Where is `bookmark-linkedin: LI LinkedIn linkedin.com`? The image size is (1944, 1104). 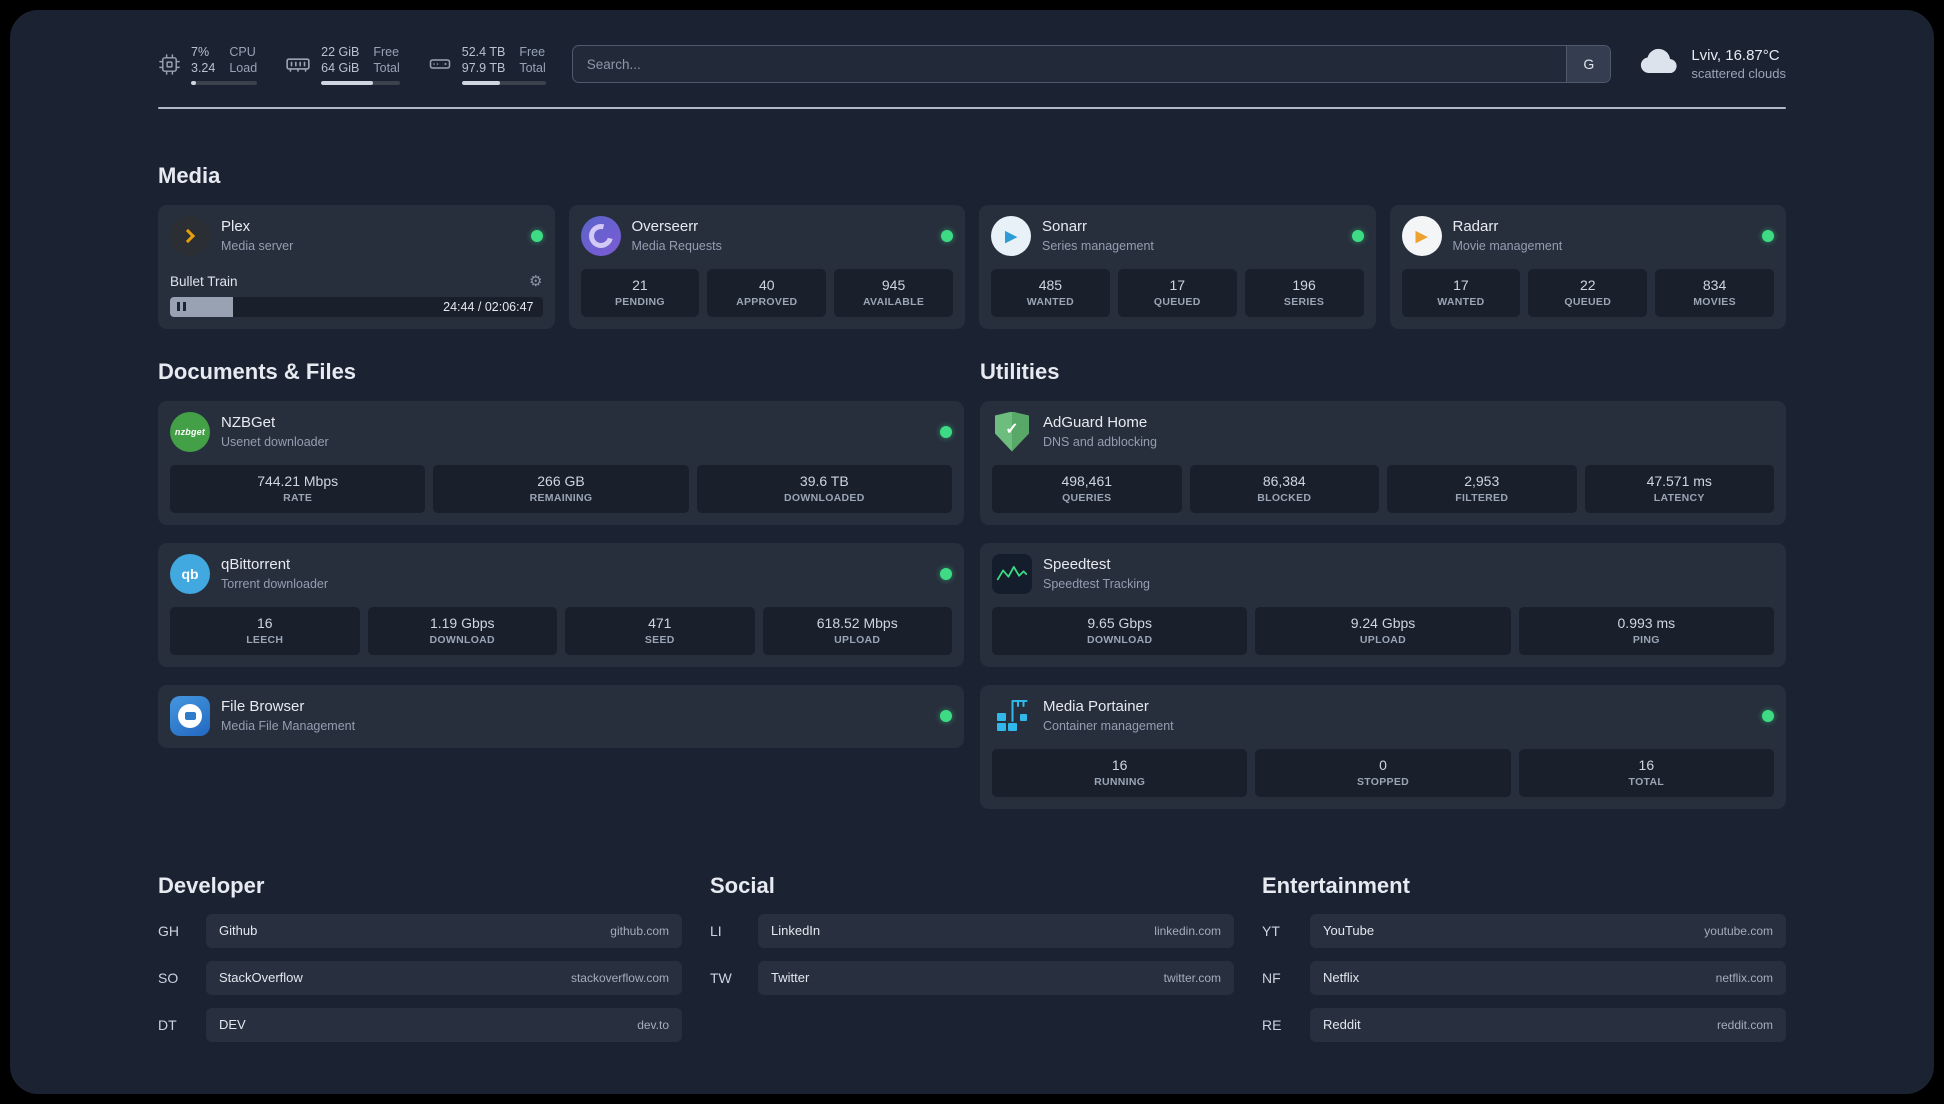 bookmark-linkedin: LI LinkedIn linkedin.com is located at coordinates (972, 930).